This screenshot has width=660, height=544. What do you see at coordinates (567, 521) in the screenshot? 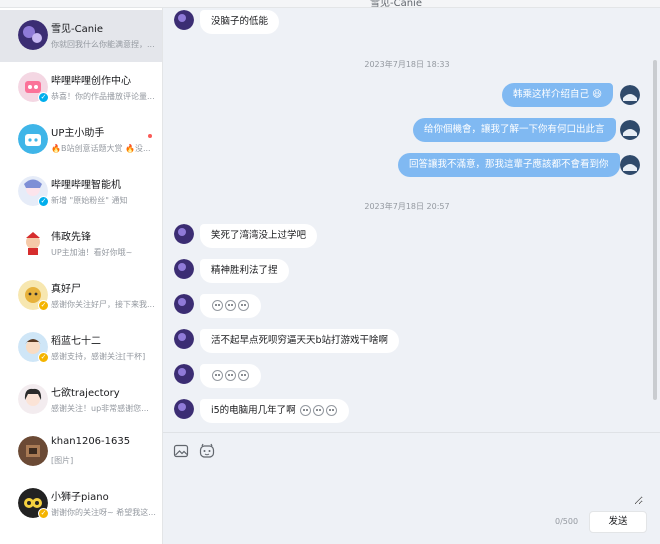
I see `char-counter: 0/500` at bounding box center [567, 521].